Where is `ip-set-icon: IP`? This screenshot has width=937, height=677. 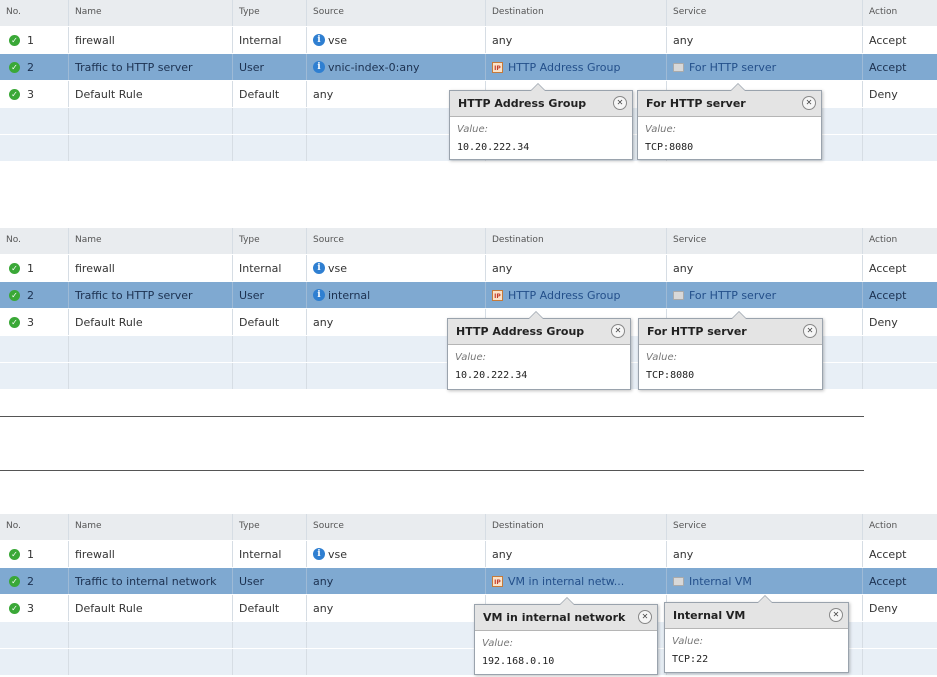 ip-set-icon: IP is located at coordinates (497, 67).